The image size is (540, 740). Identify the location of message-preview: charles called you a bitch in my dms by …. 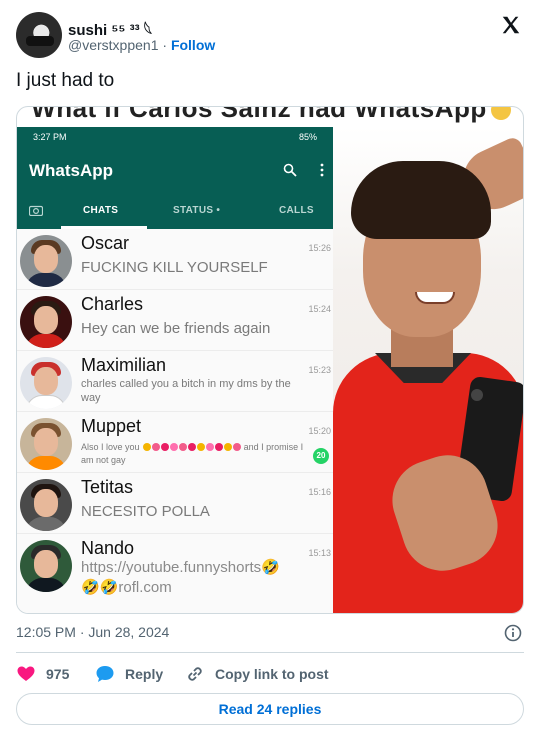
(186, 391).